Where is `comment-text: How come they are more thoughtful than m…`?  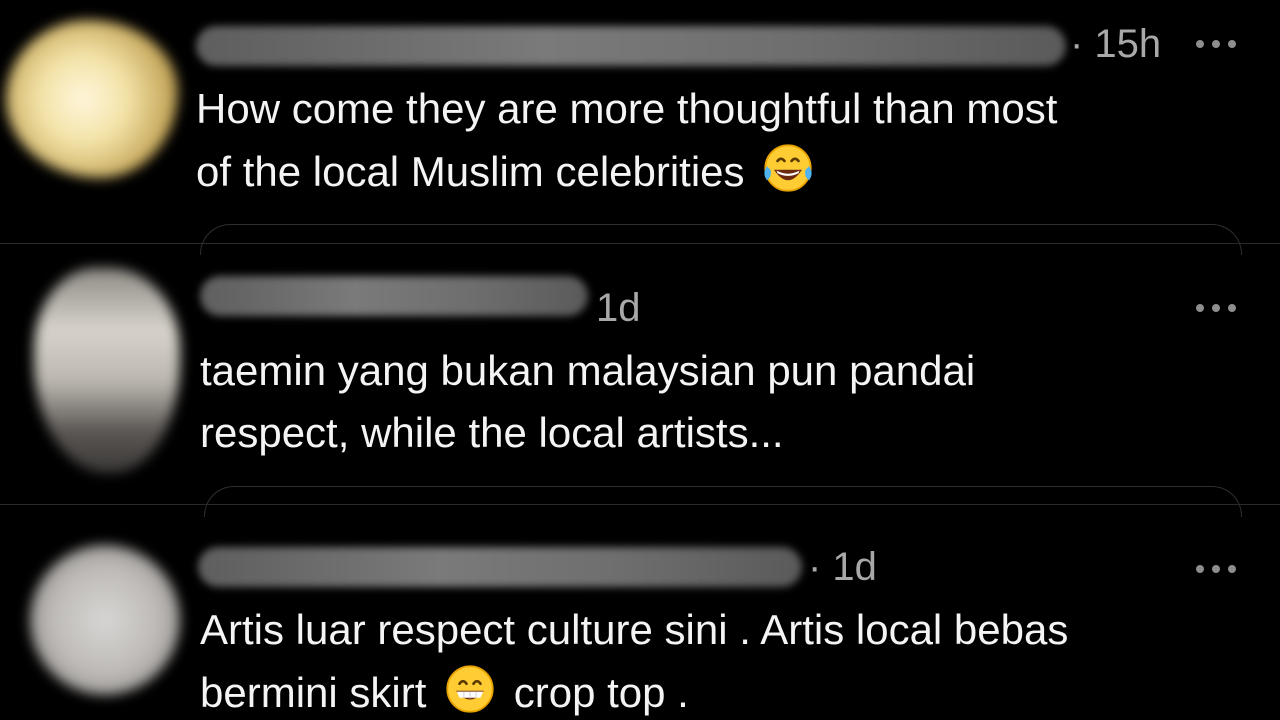 comment-text: How come they are more thoughtful than m… is located at coordinates (726, 140).